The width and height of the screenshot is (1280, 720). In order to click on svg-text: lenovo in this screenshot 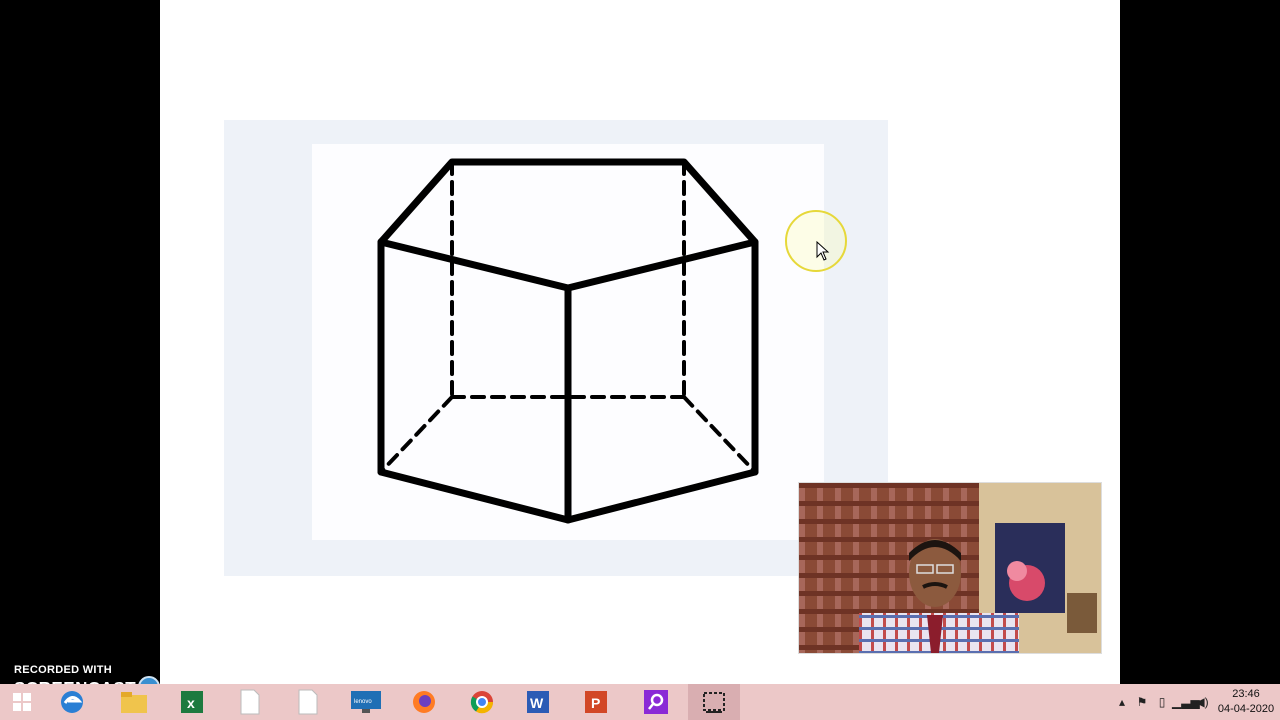, I will do `click(363, 702)`.